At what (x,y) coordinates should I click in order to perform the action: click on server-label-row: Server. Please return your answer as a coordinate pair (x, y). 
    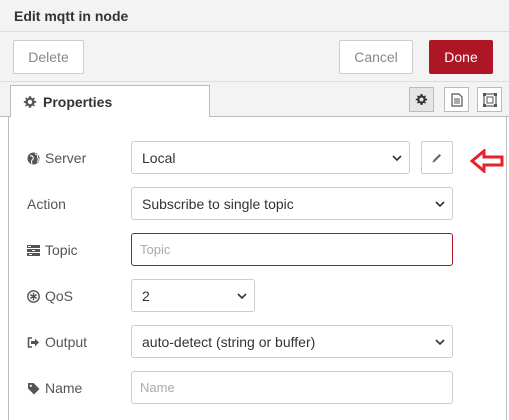
    Looking at the image, I should click on (56, 158).